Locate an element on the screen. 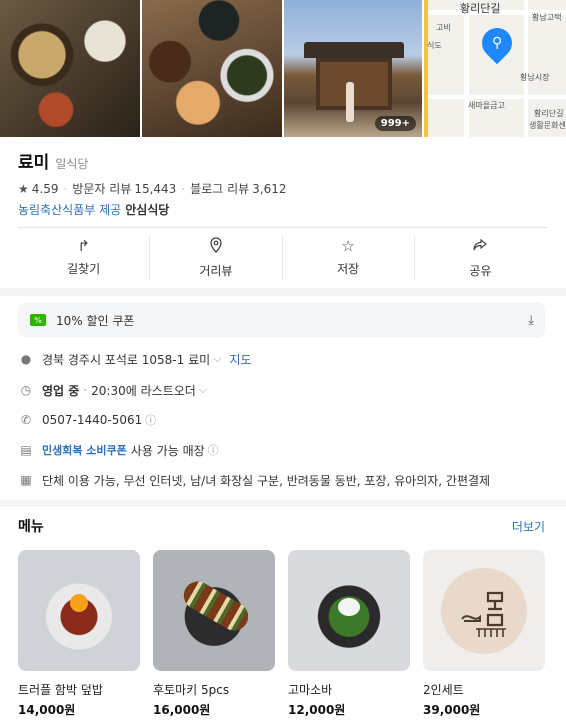 The image size is (566, 725). directions-button: ↱ 길찾기 is located at coordinates (84, 258).